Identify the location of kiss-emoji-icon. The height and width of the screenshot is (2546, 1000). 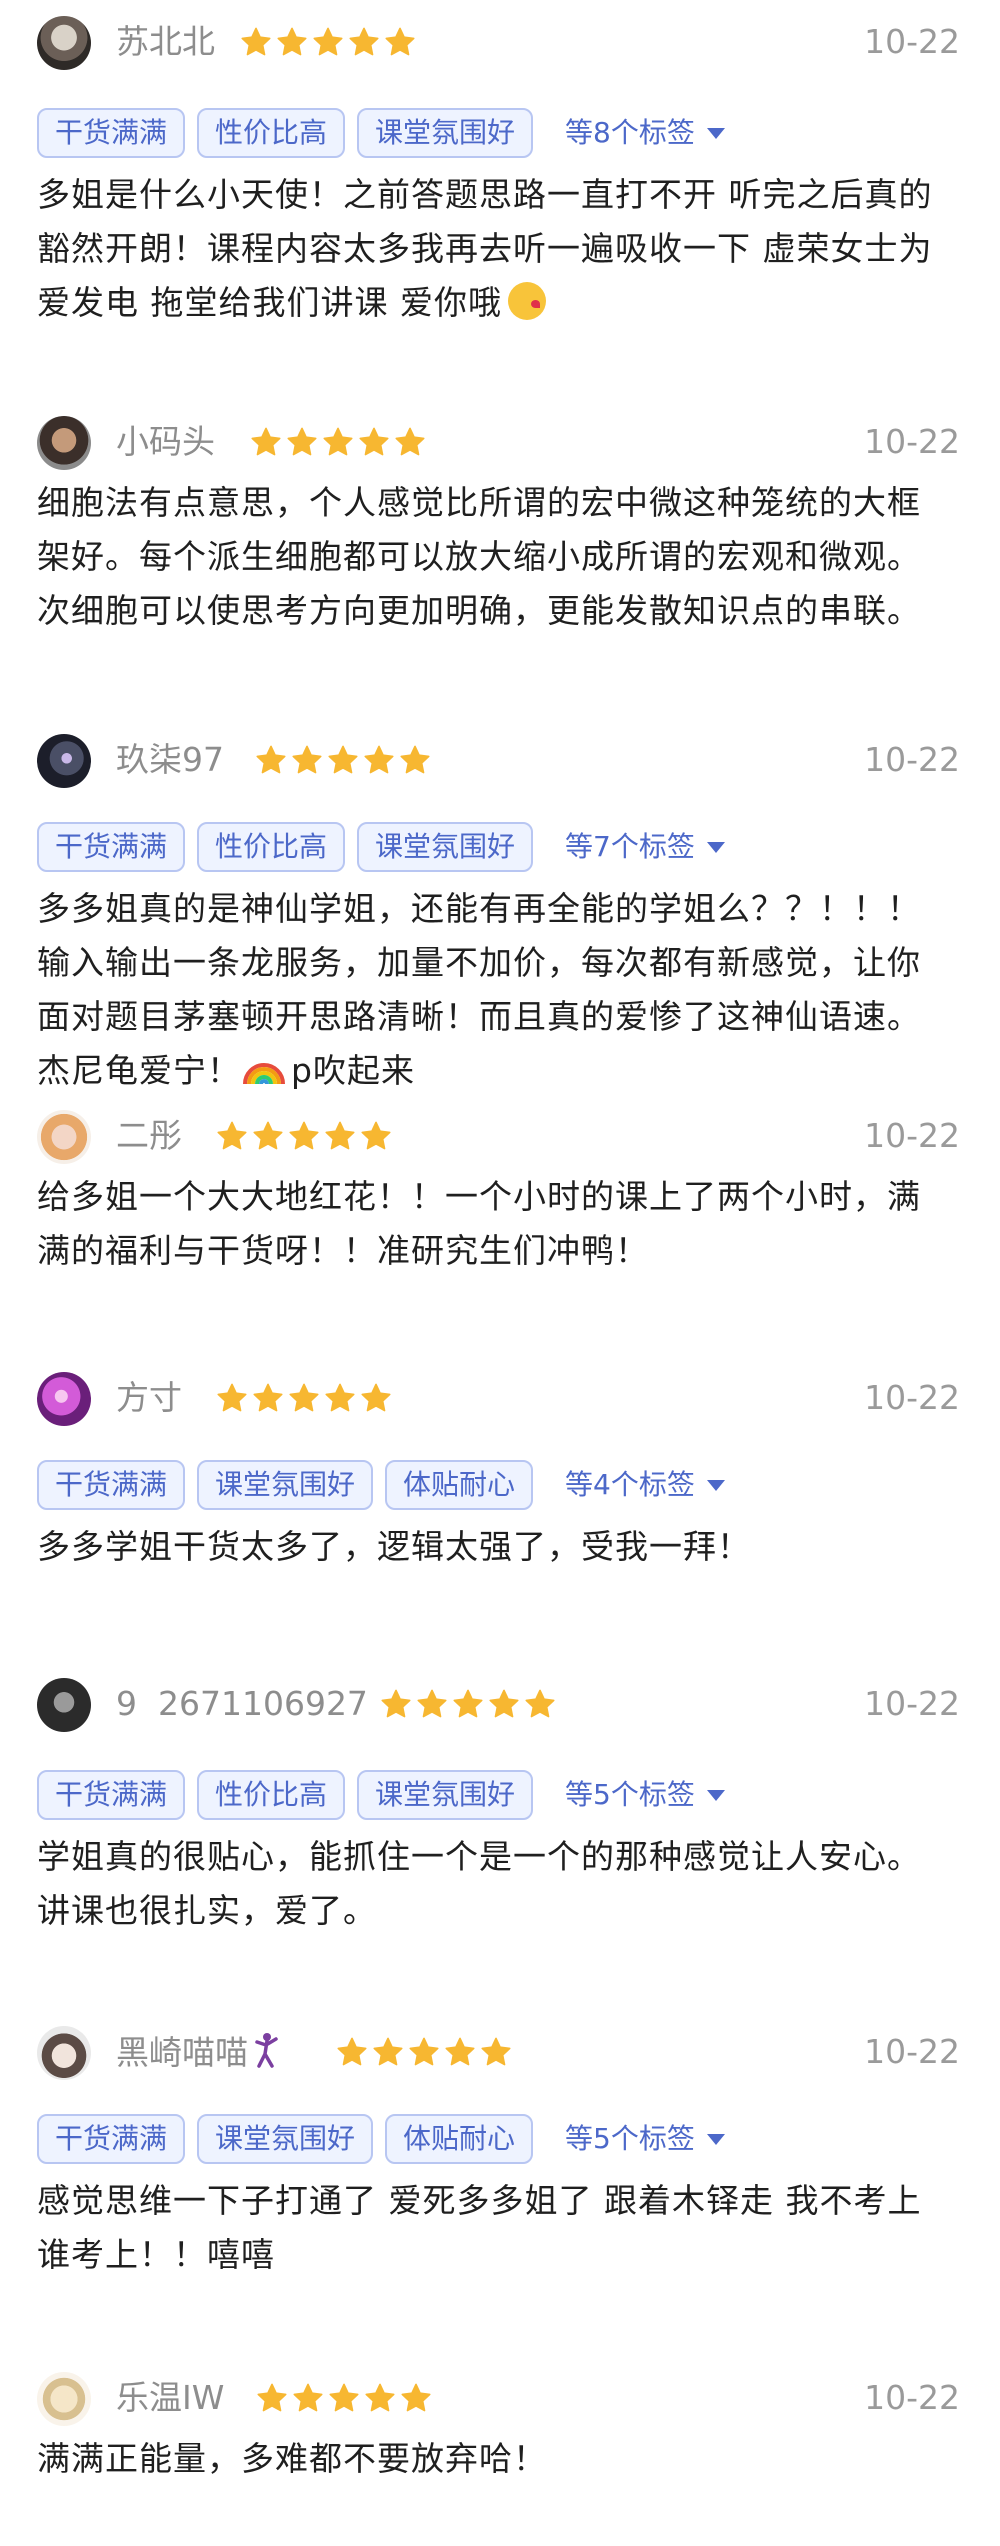
(526, 301).